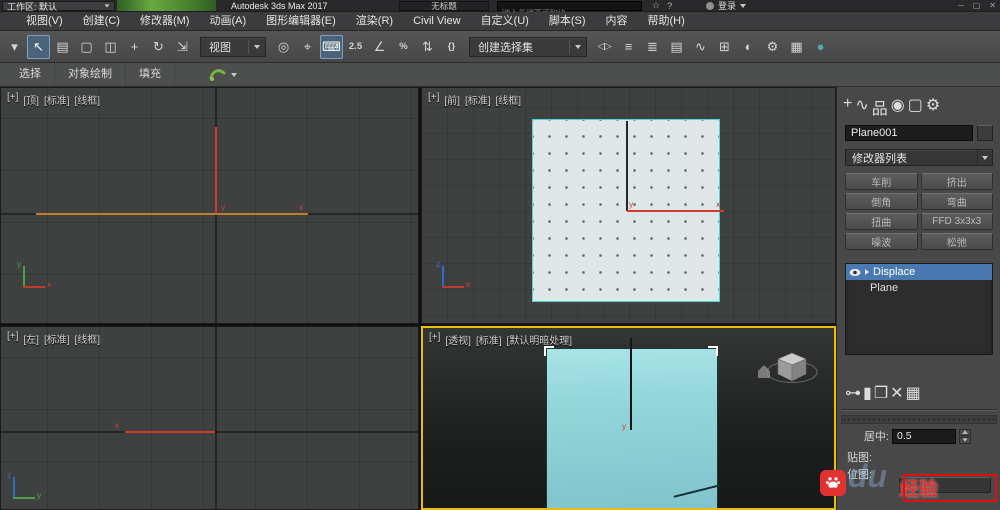 The height and width of the screenshot is (510, 1000). I want to click on vp-left-plus-menu: [+], so click(12, 338).